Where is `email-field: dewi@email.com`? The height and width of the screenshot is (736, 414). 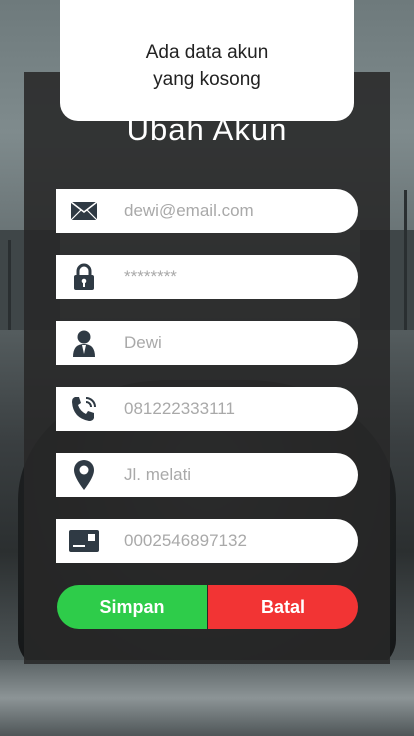 email-field: dewi@email.com is located at coordinates (207, 211).